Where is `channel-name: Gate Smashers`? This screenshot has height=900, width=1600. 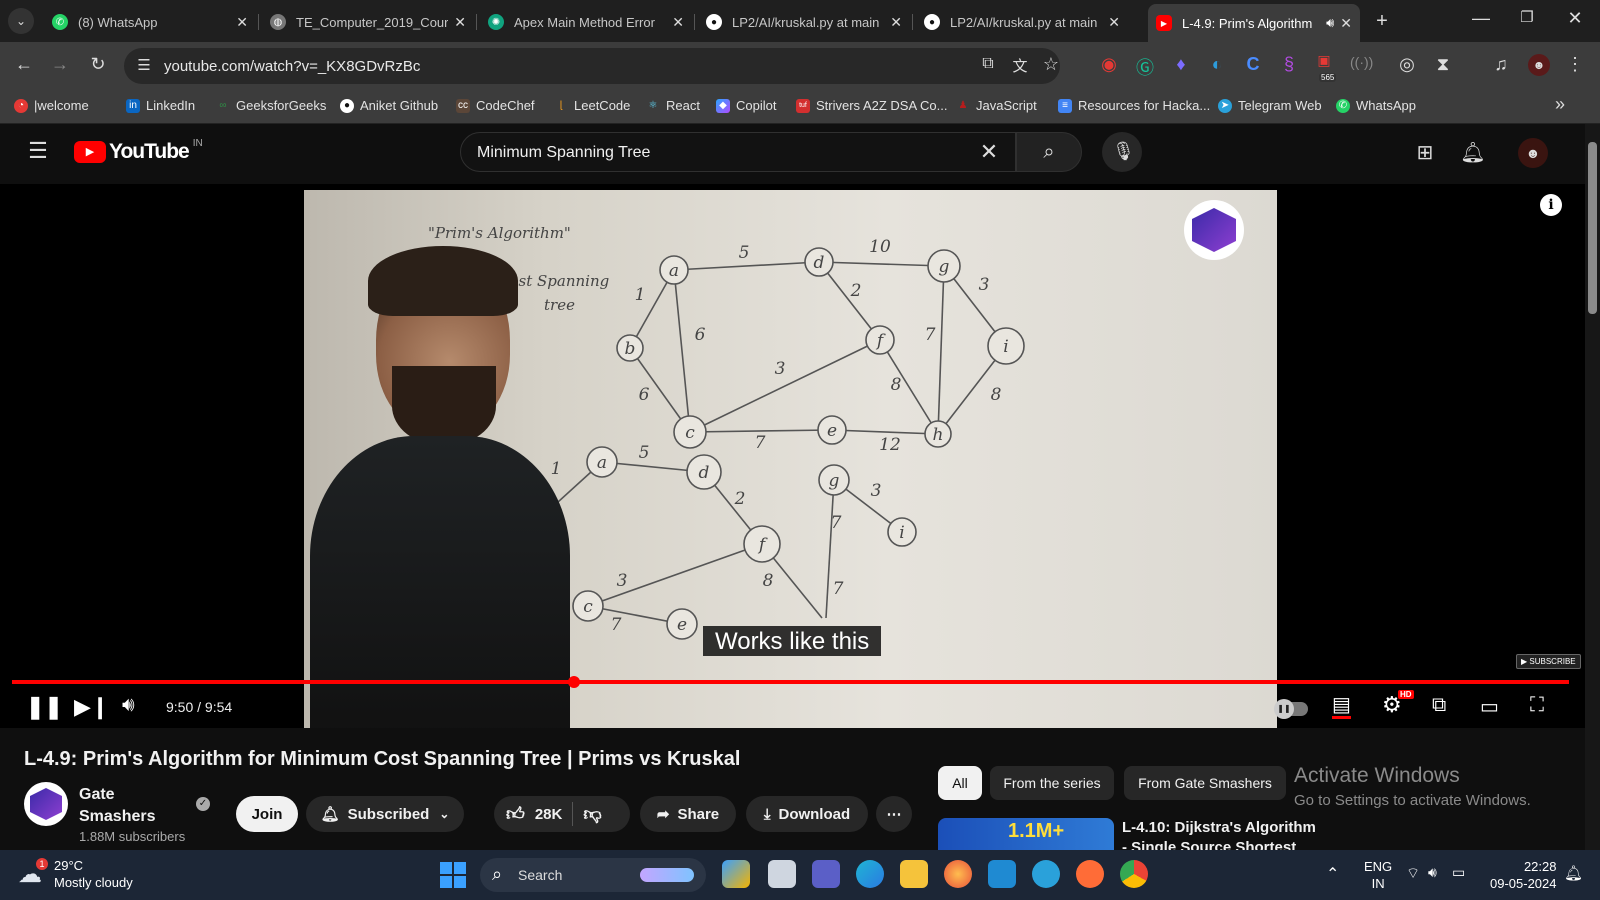 channel-name: Gate Smashers is located at coordinates (129, 806).